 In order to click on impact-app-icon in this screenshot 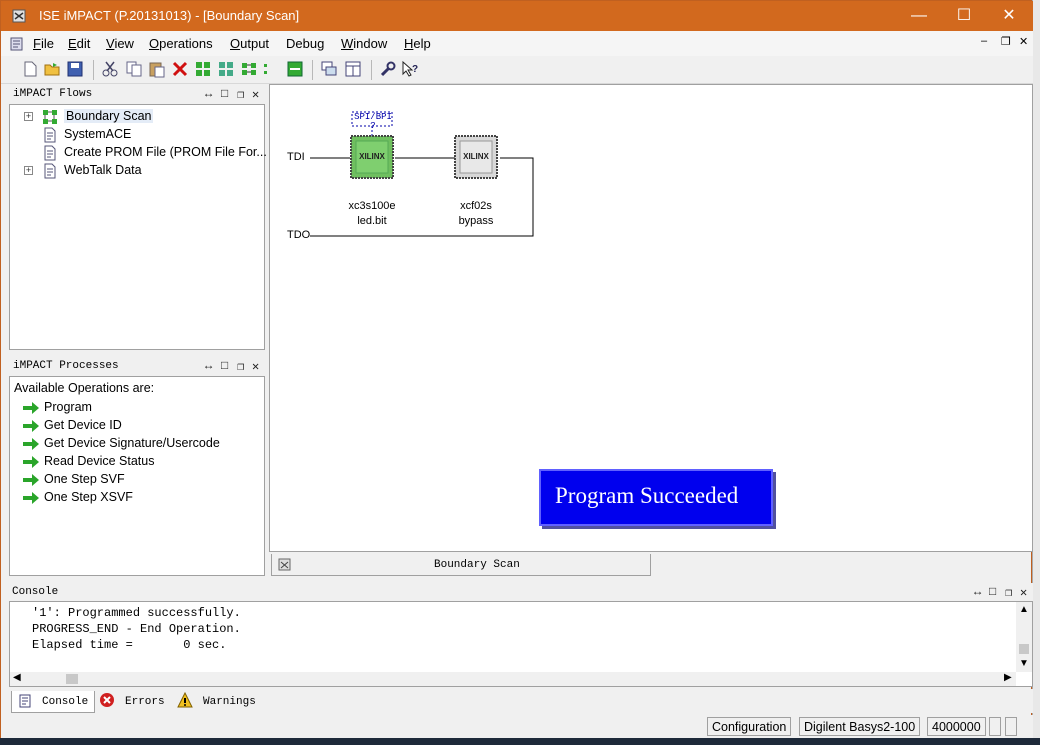, I will do `click(19, 16)`.